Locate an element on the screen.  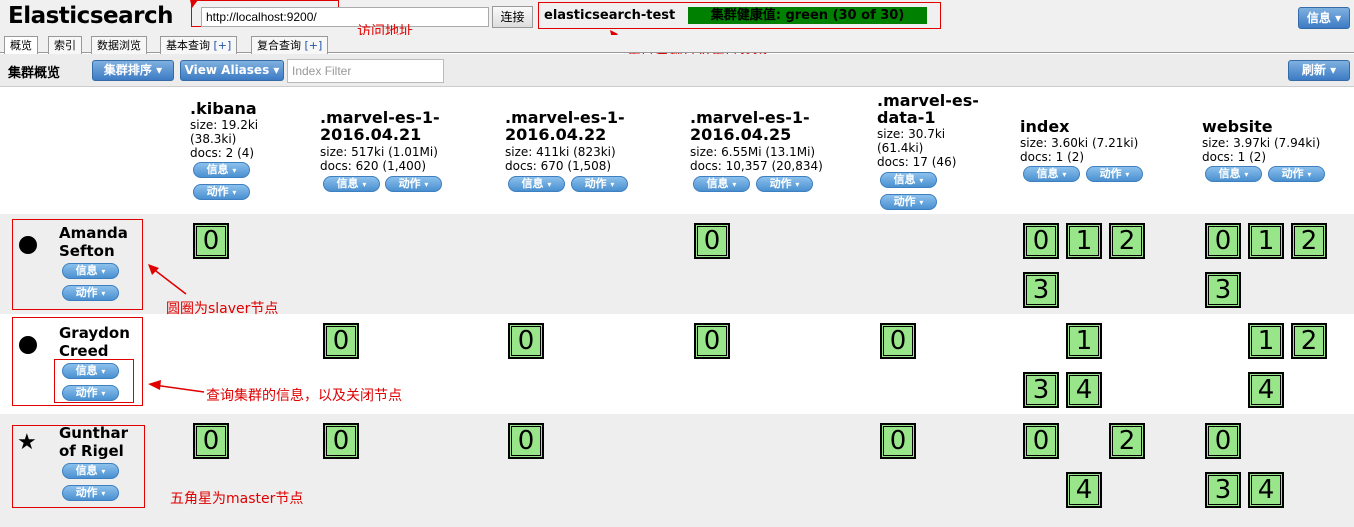
annotation-box-node is located at coordinates (77, 264).